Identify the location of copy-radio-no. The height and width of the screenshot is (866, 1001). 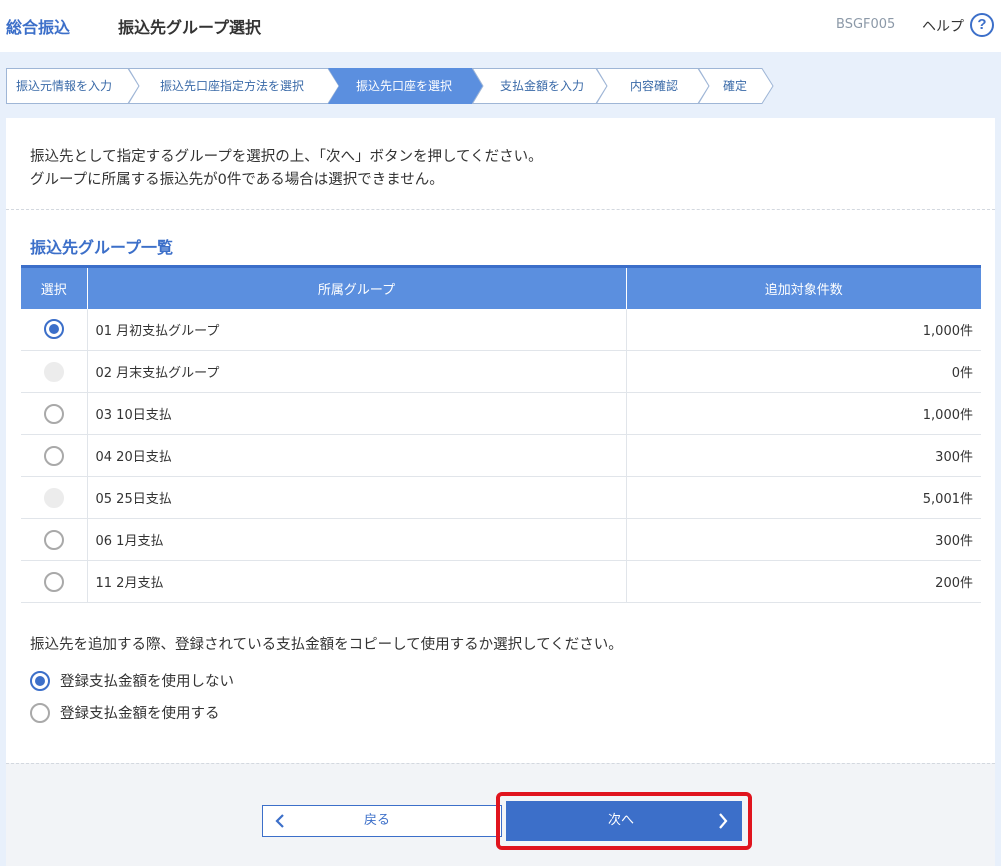
(40, 680).